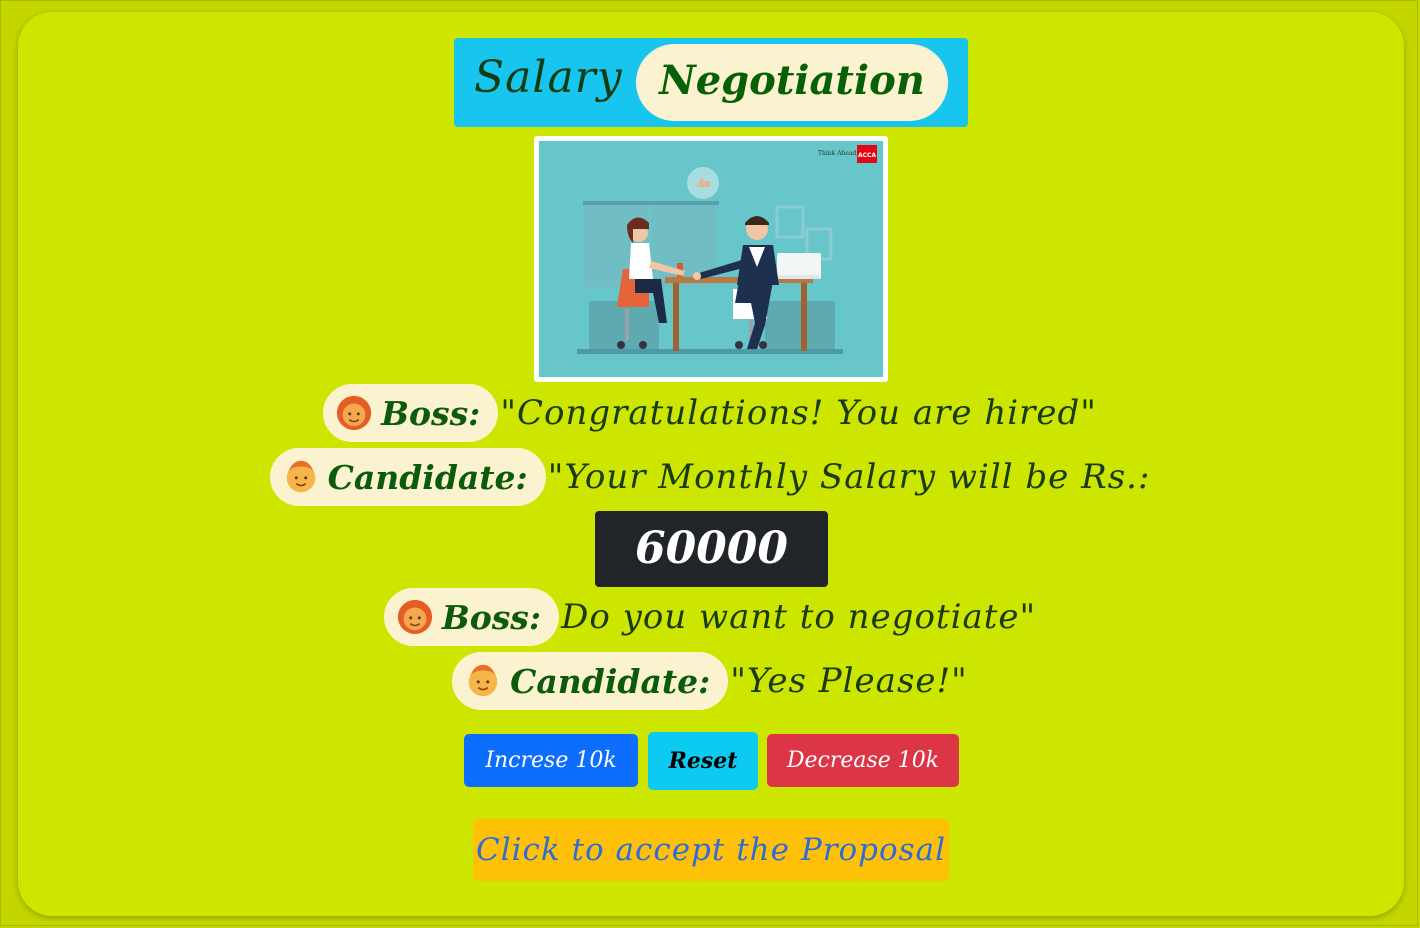 Image resolution: width=1420 pixels, height=928 pixels. I want to click on title-emphasis-text: Negotiation, so click(792, 80).